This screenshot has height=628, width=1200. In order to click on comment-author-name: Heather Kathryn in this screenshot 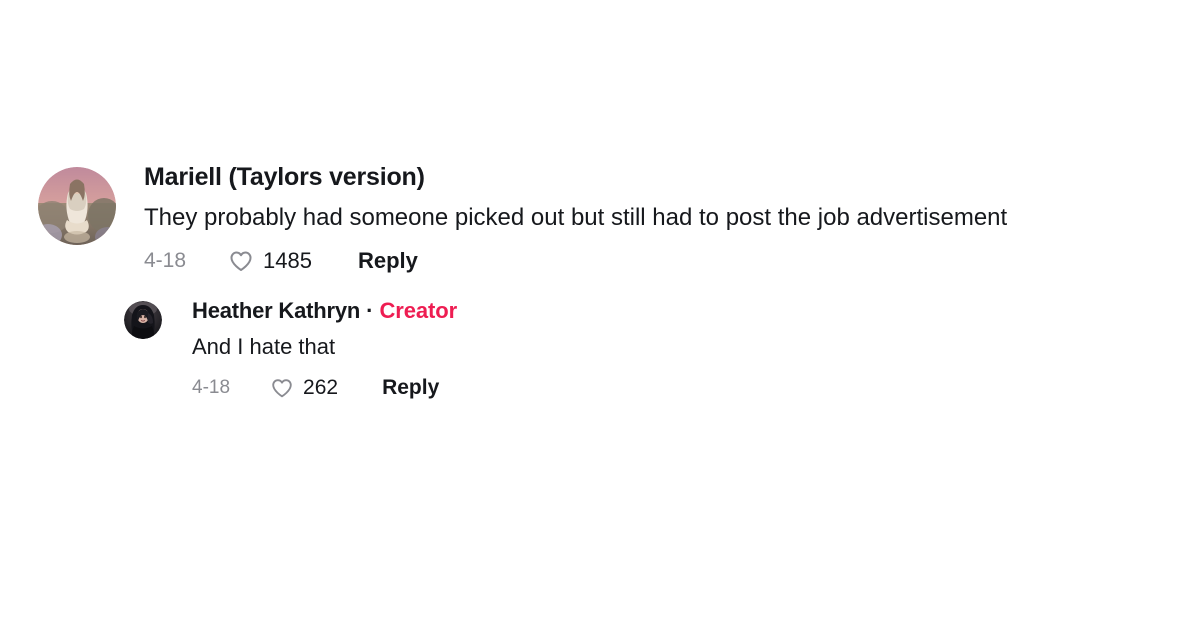, I will do `click(276, 311)`.